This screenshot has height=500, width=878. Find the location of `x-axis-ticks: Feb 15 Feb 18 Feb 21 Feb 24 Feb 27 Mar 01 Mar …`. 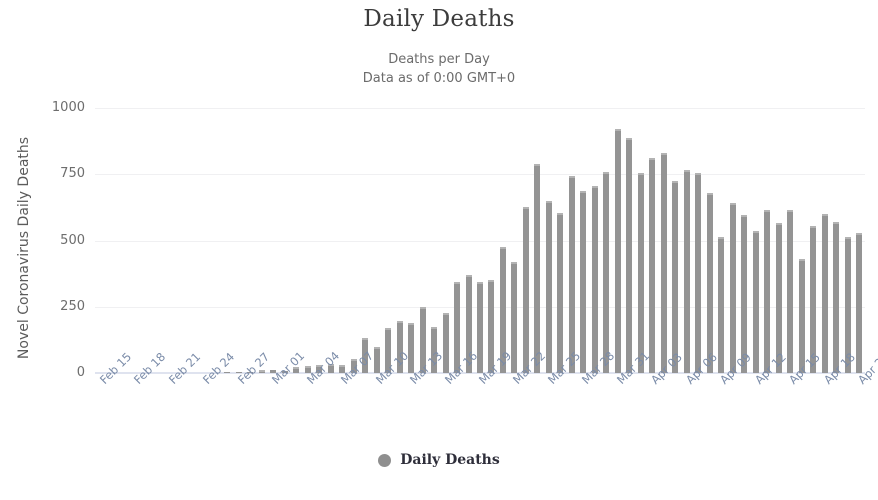

x-axis-ticks: Feb 15 Feb 18 Feb 21 Feb 24 Feb 27 Mar 01 Mar … is located at coordinates (486, 388).